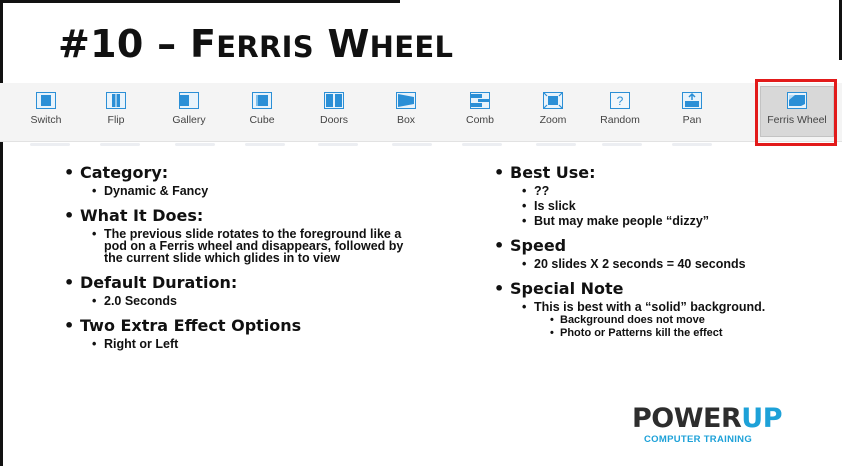  Describe the element at coordinates (553, 100) in the screenshot. I see `zoom-icon` at that location.